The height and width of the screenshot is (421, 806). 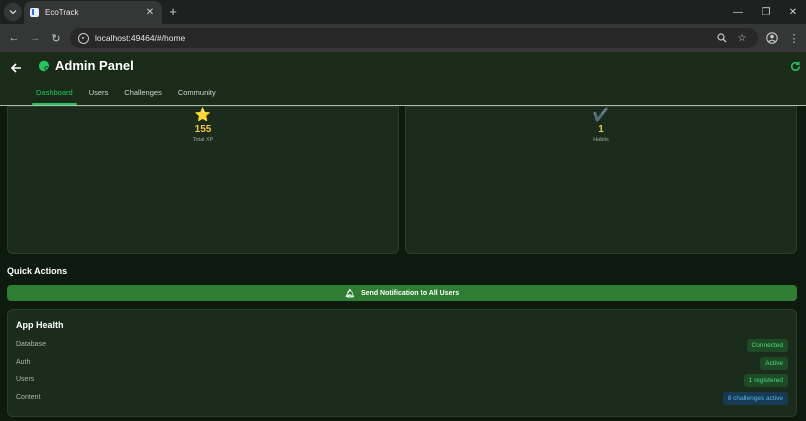 I want to click on check-icon: ✔️, so click(x=601, y=114).